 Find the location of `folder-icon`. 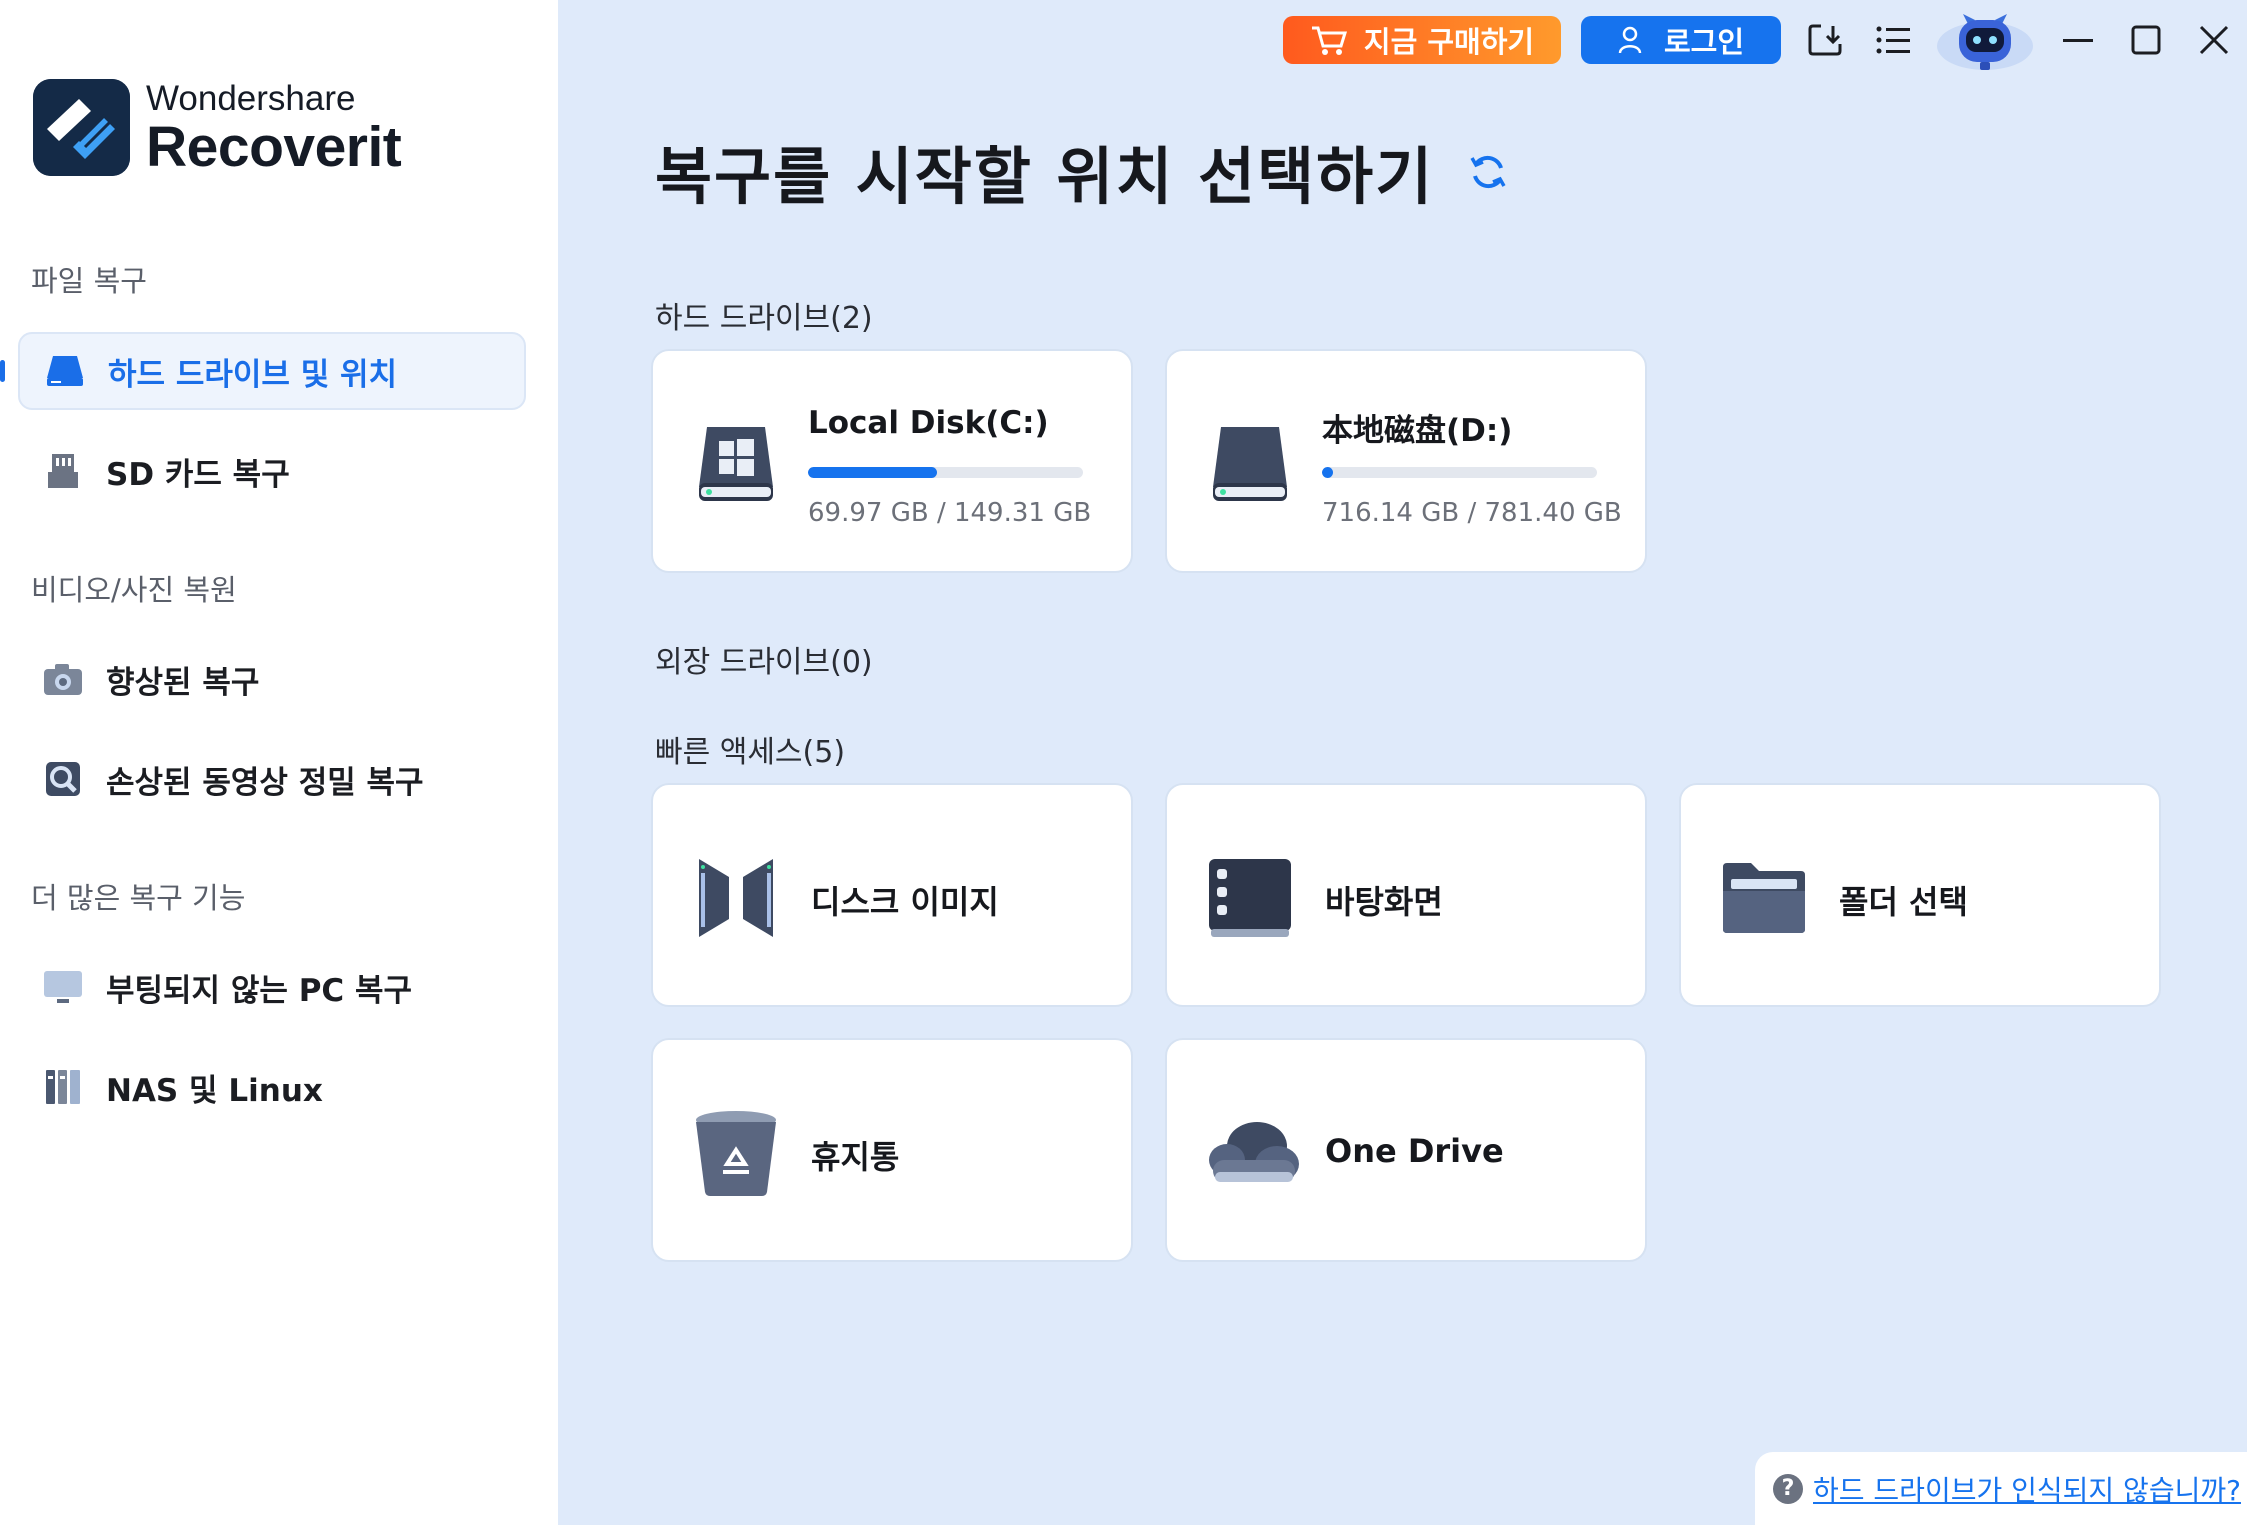

folder-icon is located at coordinates (1764, 900).